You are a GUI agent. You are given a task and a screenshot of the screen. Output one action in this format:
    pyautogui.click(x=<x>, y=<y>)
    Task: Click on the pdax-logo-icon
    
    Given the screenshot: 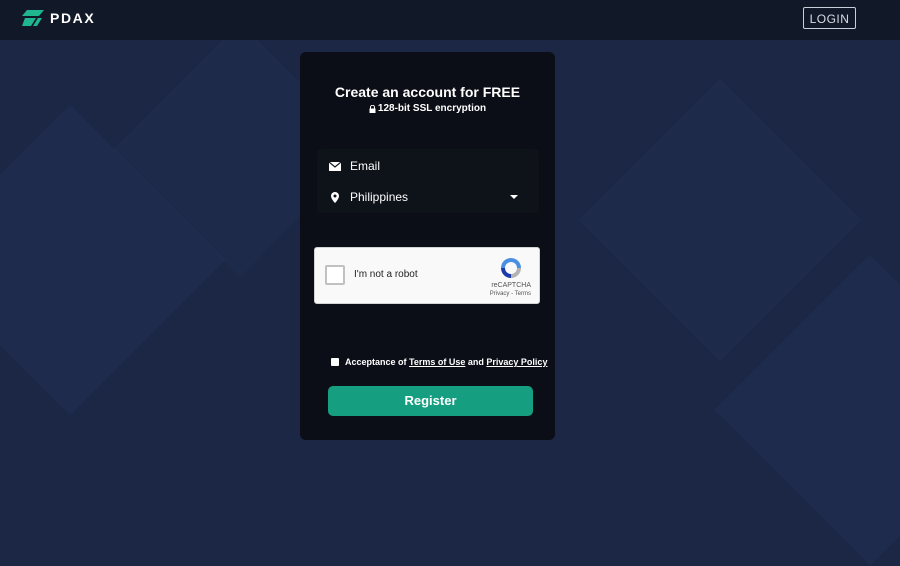 What is the action you would take?
    pyautogui.click(x=33, y=18)
    